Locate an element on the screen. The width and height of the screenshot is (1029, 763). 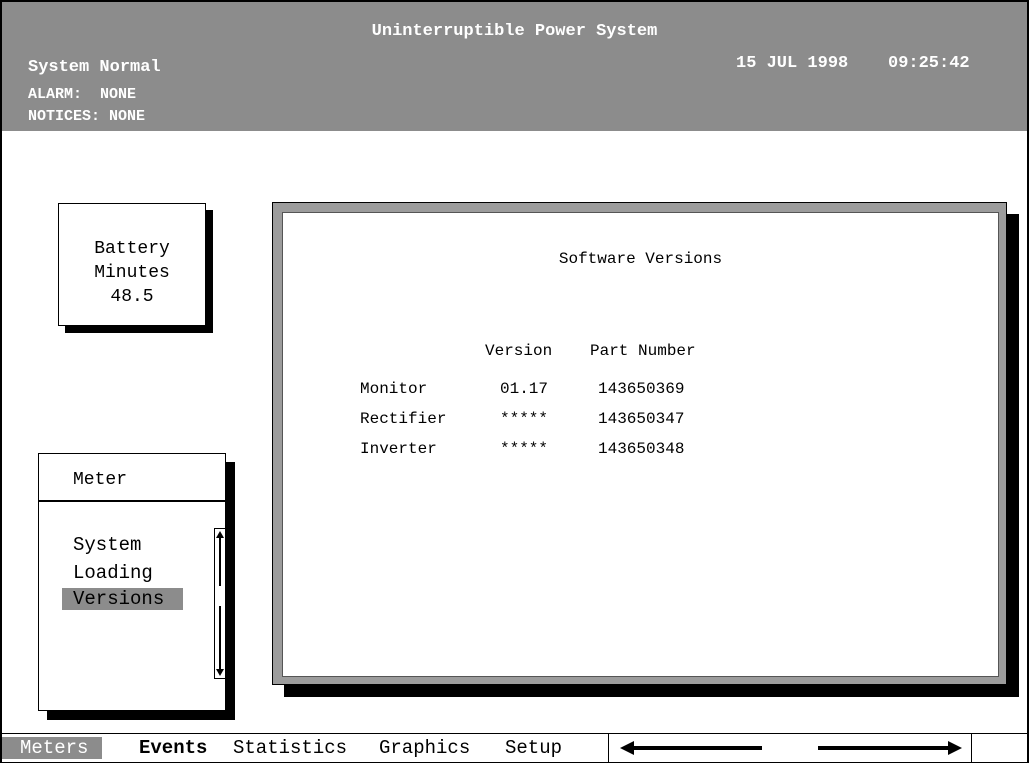
nav-meters: Meters is located at coordinates (52, 748).